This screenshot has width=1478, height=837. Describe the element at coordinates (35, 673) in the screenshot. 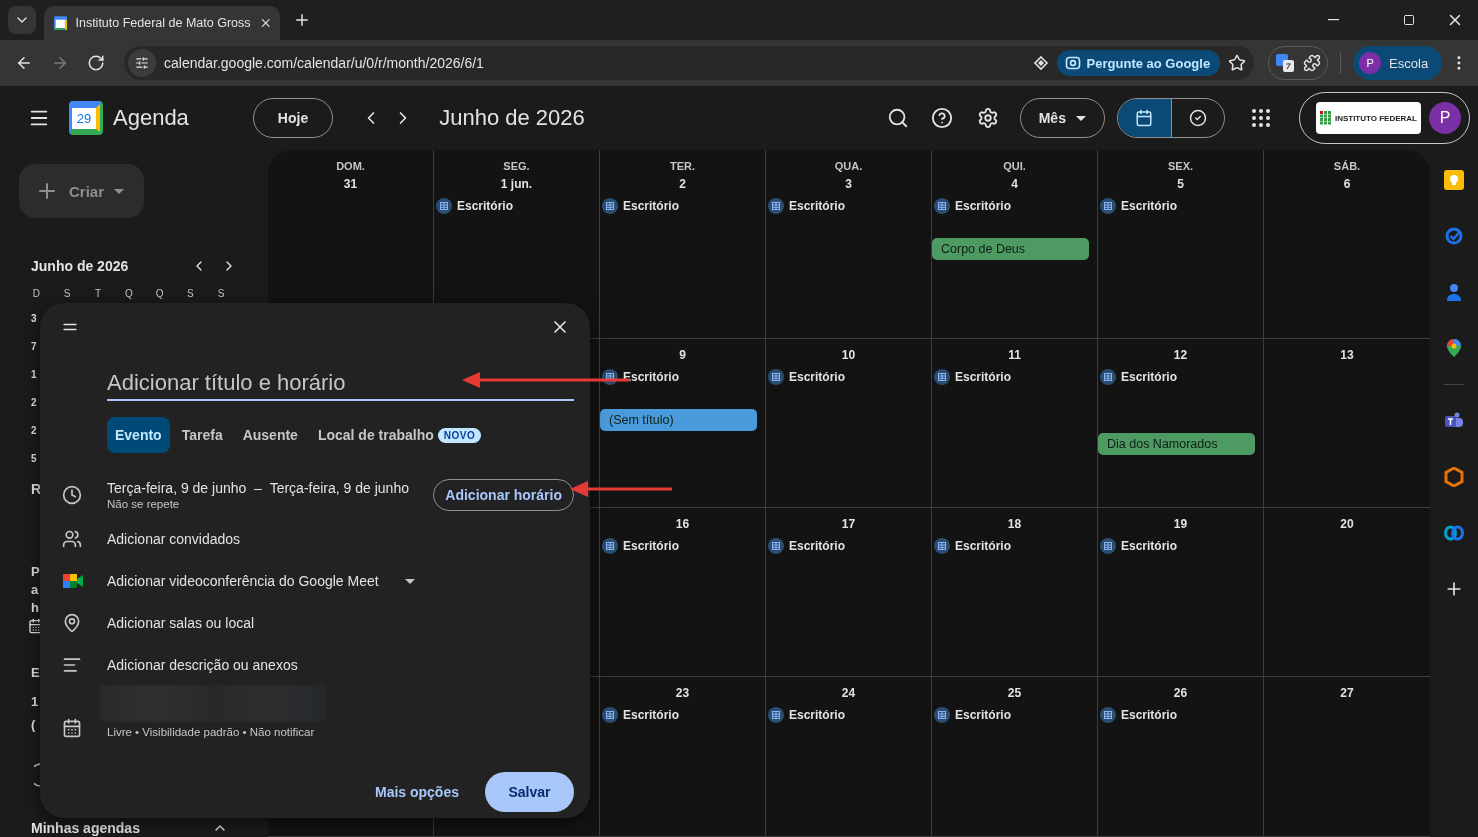

I see `sidebar-text: E` at that location.